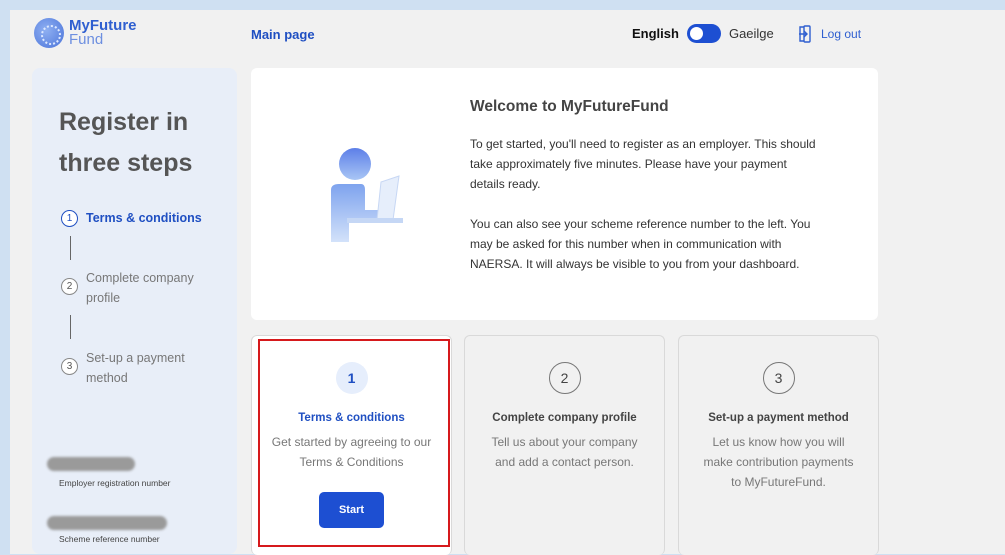 Image resolution: width=1005 pixels, height=555 pixels. What do you see at coordinates (115, 483) in the screenshot?
I see `employer-registration-label: Employer registration number` at bounding box center [115, 483].